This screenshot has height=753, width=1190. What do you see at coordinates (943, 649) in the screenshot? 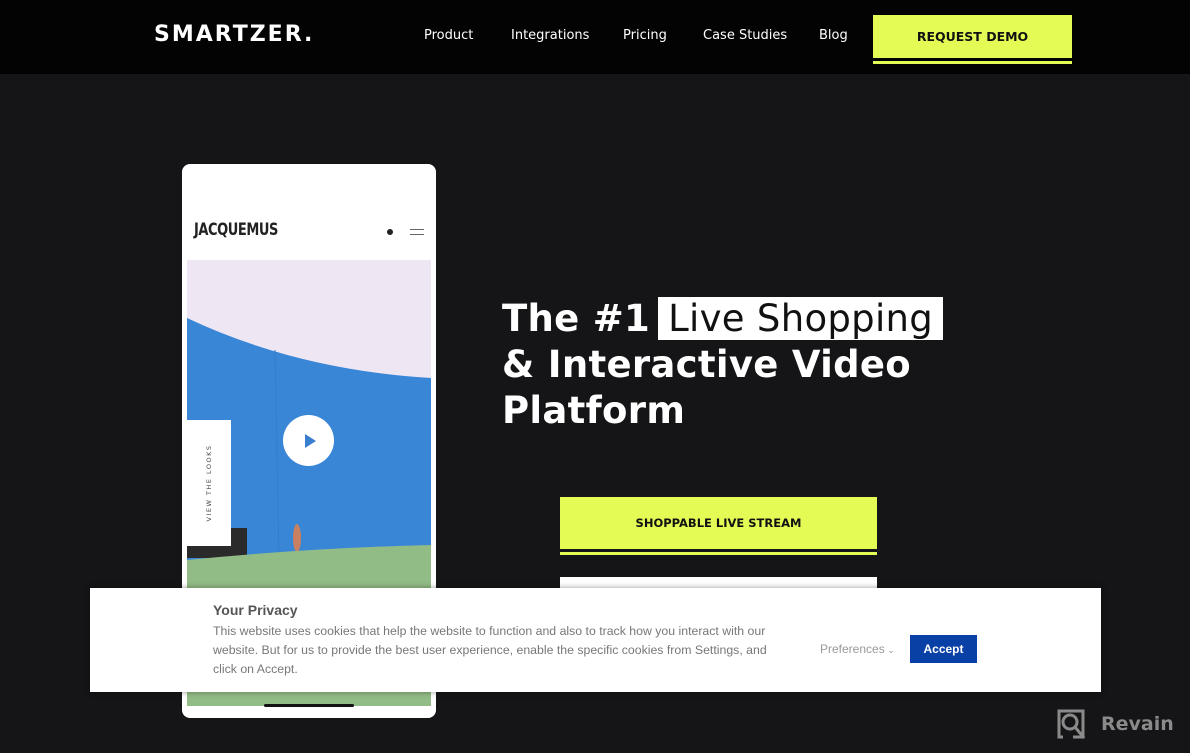
I see `accept-button: Accept` at bounding box center [943, 649].